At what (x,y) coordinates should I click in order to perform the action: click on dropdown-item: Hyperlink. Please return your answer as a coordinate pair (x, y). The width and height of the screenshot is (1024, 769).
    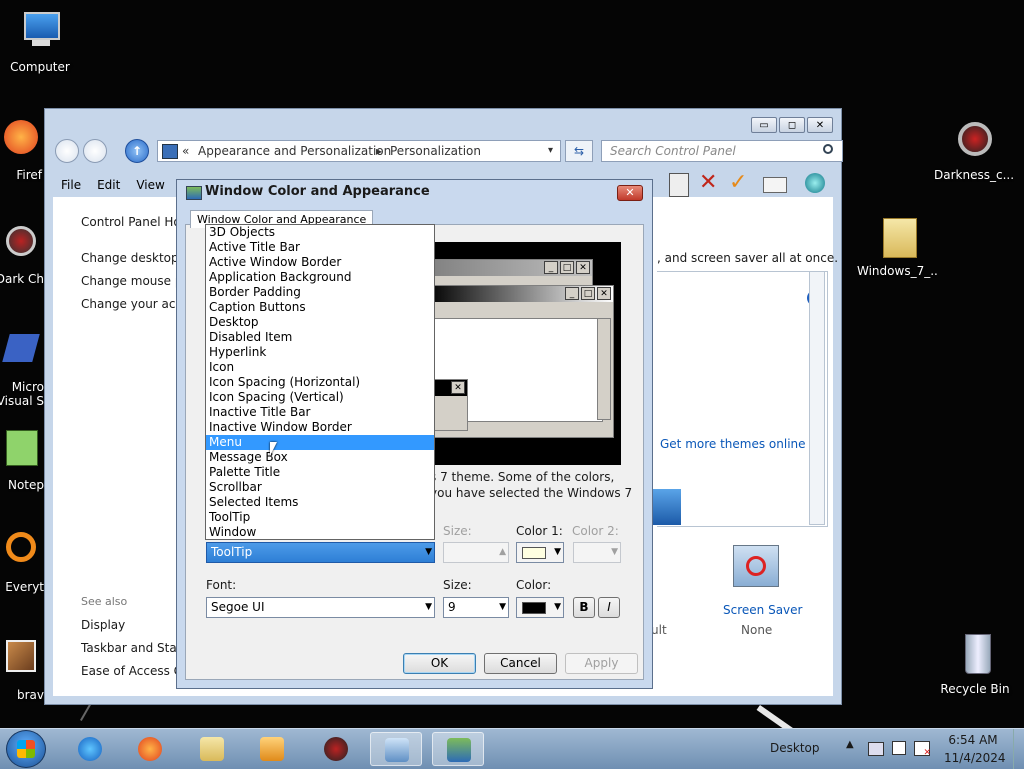
    Looking at the image, I should click on (320, 352).